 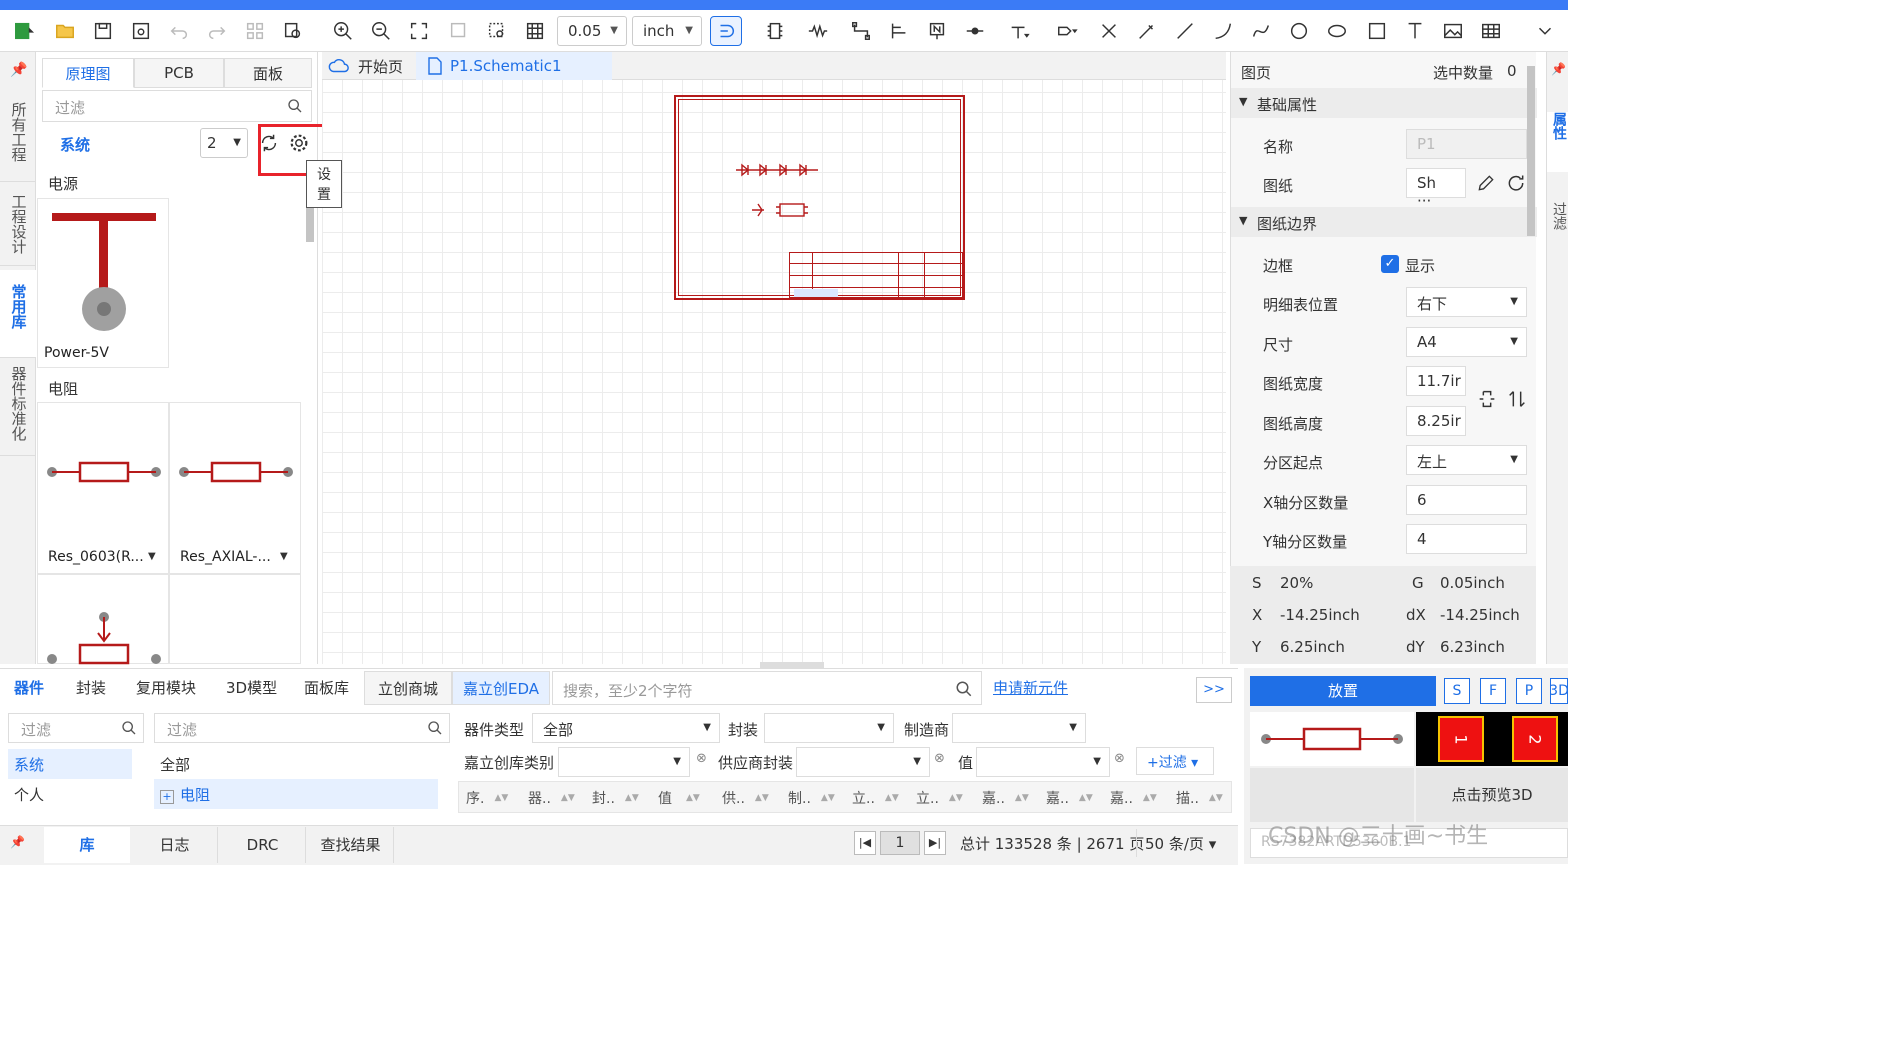 I want to click on pin-view-button: P, so click(x=1529, y=691).